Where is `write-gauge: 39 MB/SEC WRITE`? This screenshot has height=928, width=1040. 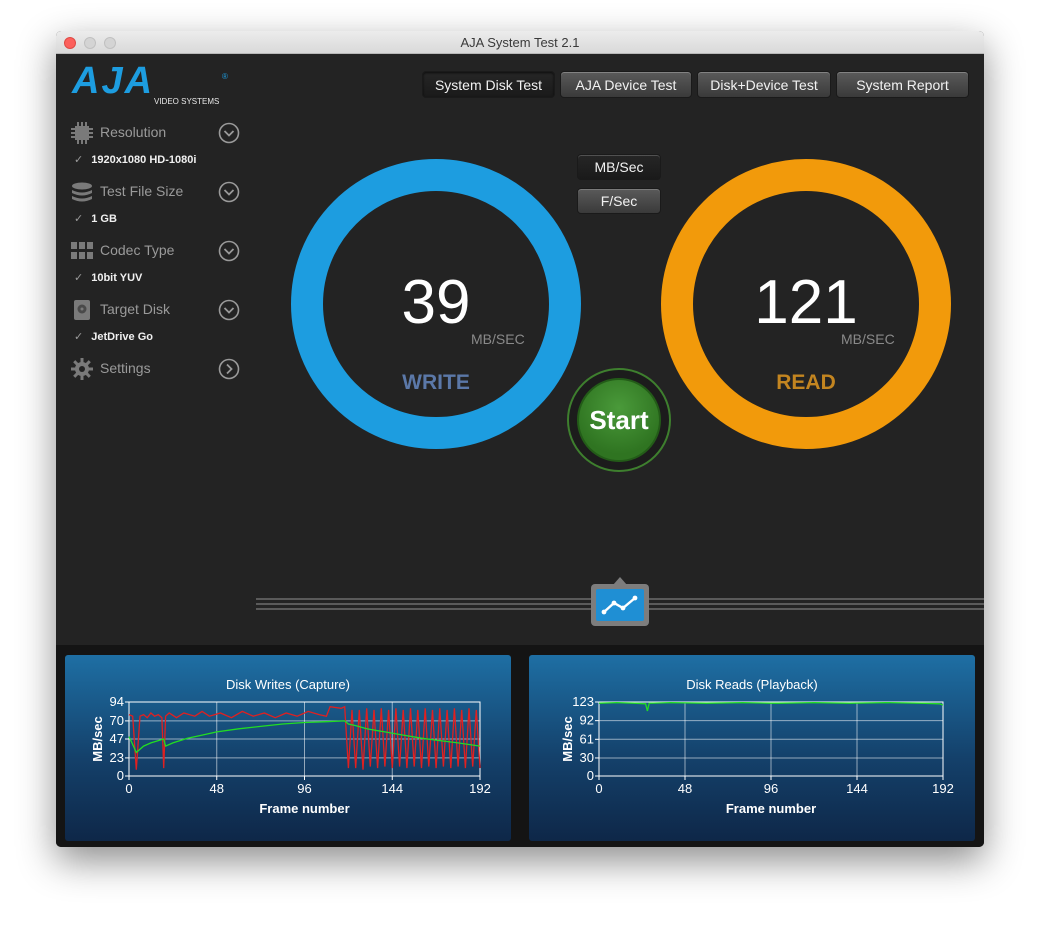
write-gauge: 39 MB/SEC WRITE is located at coordinates (436, 304).